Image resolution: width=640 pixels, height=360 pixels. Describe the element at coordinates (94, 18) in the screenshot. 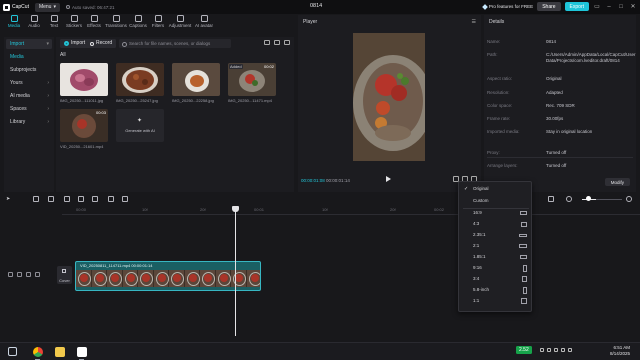

I see `effects-icon` at that location.